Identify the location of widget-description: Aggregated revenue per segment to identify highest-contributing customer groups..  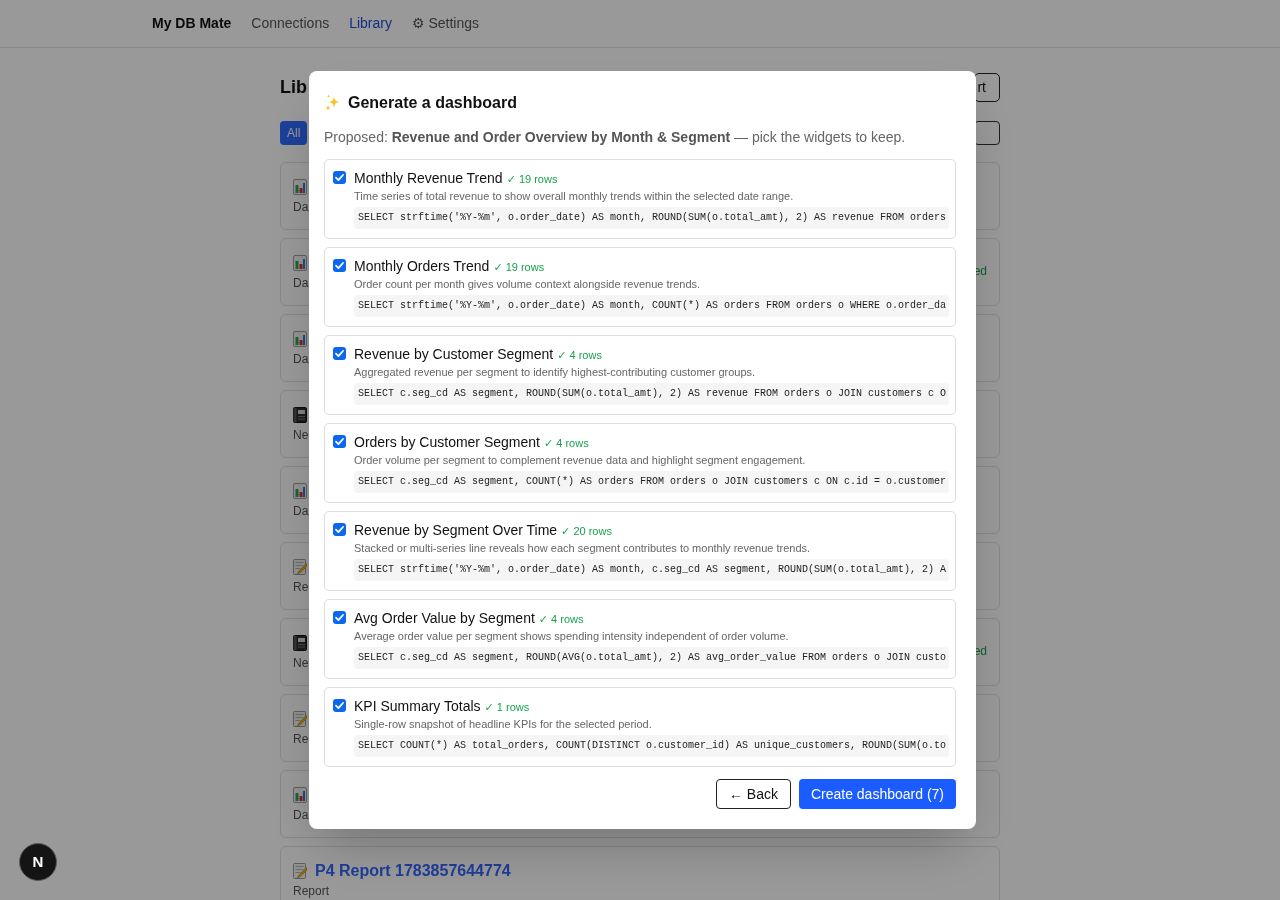
(555, 372).